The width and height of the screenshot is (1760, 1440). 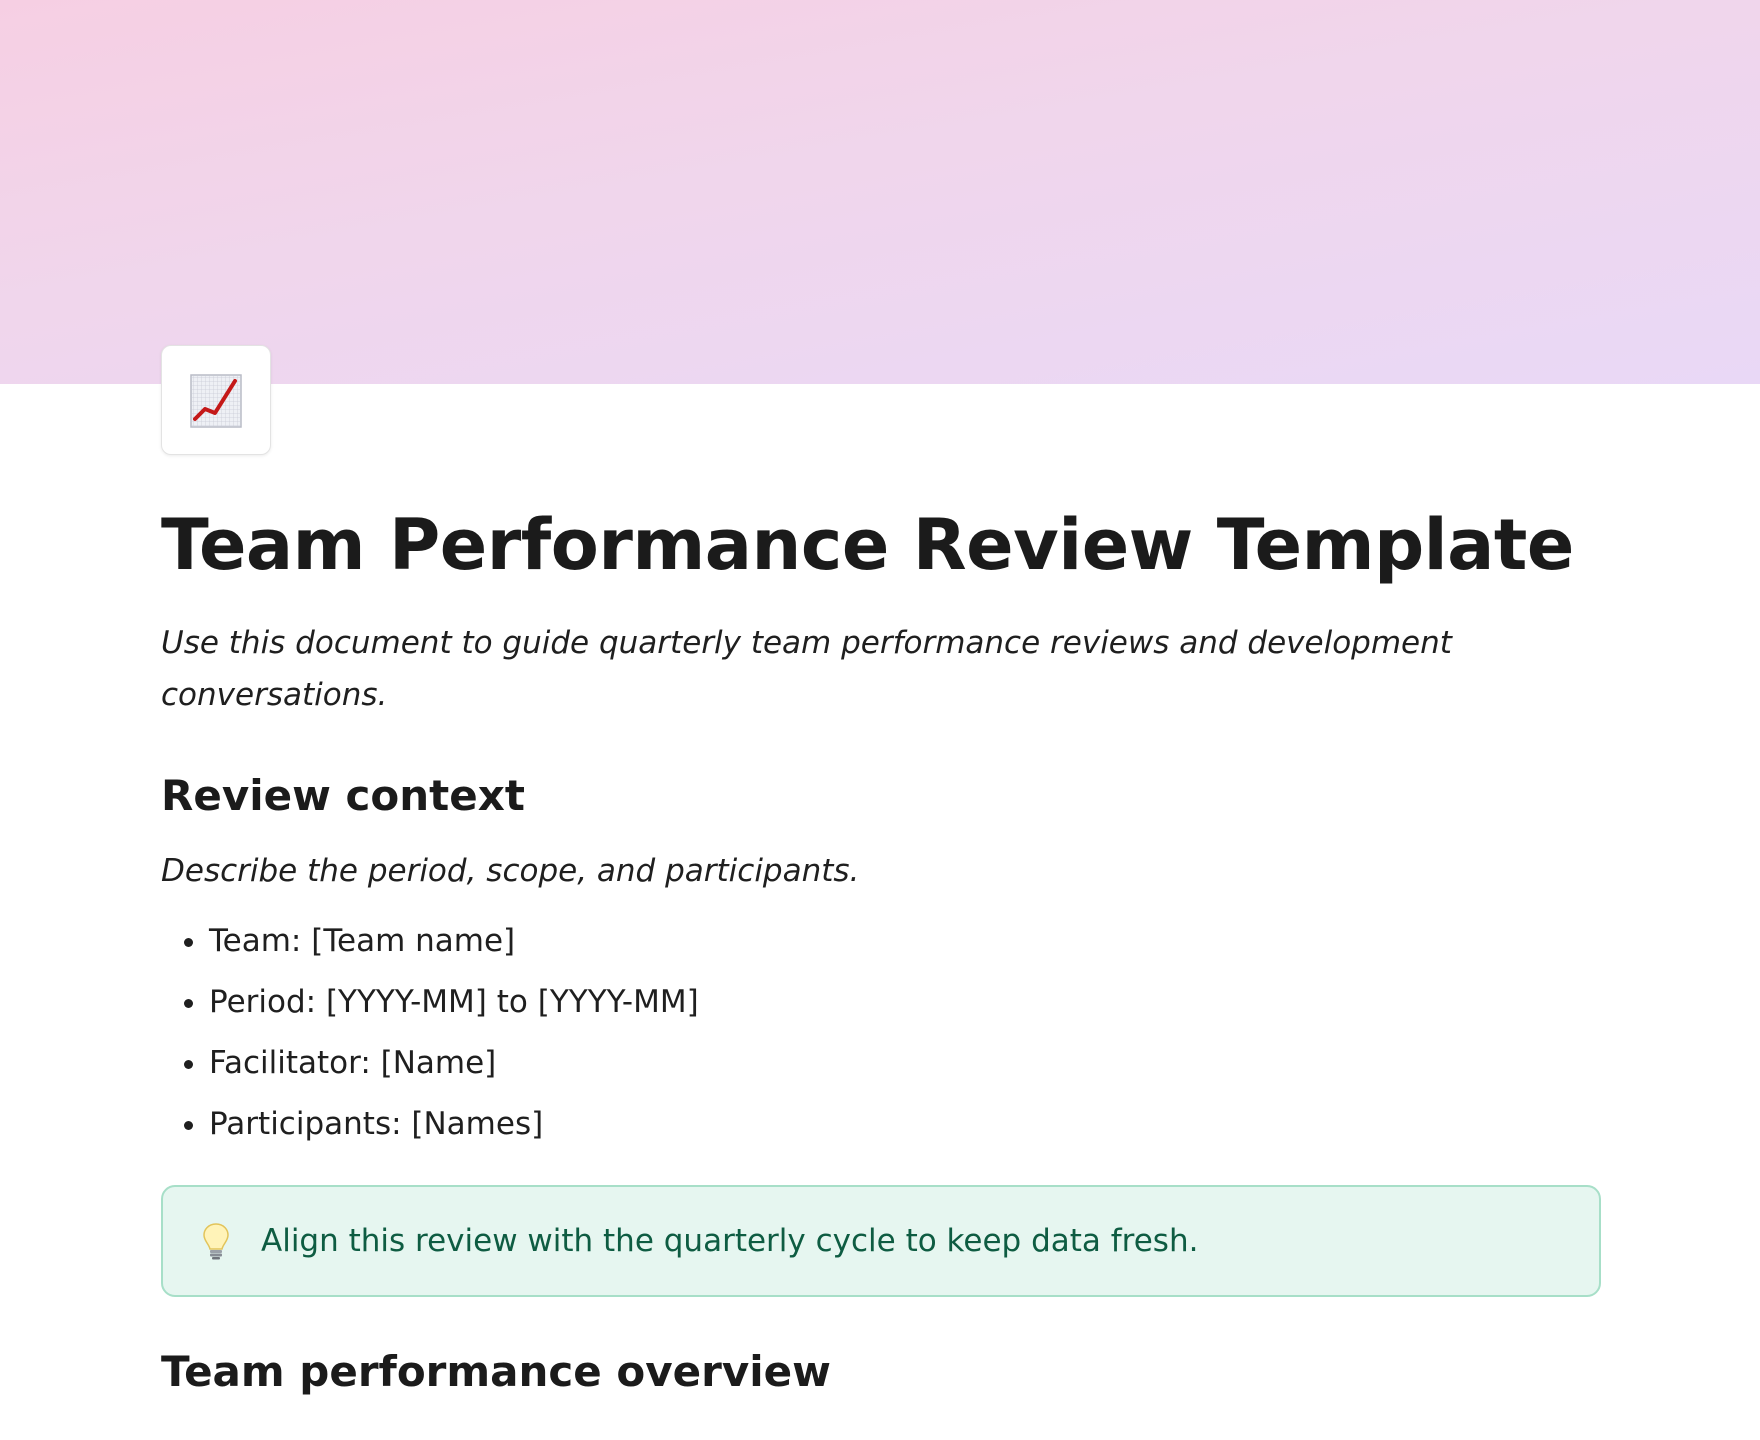 I want to click on list-item: Facilitator: [Name], so click(x=905, y=1063).